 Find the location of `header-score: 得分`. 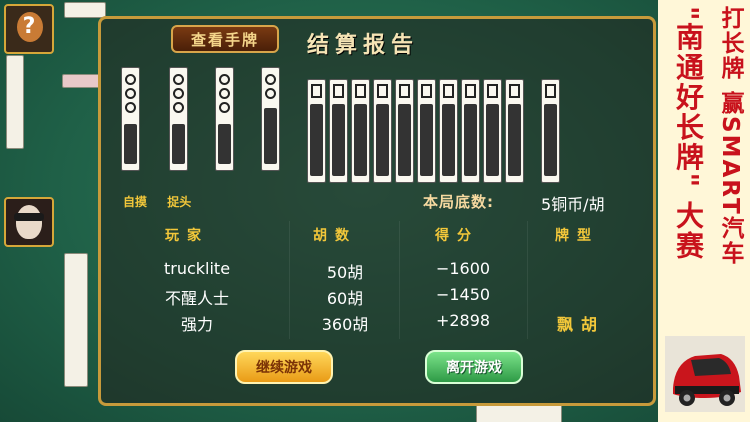

header-score: 得分 is located at coordinates (457, 236).